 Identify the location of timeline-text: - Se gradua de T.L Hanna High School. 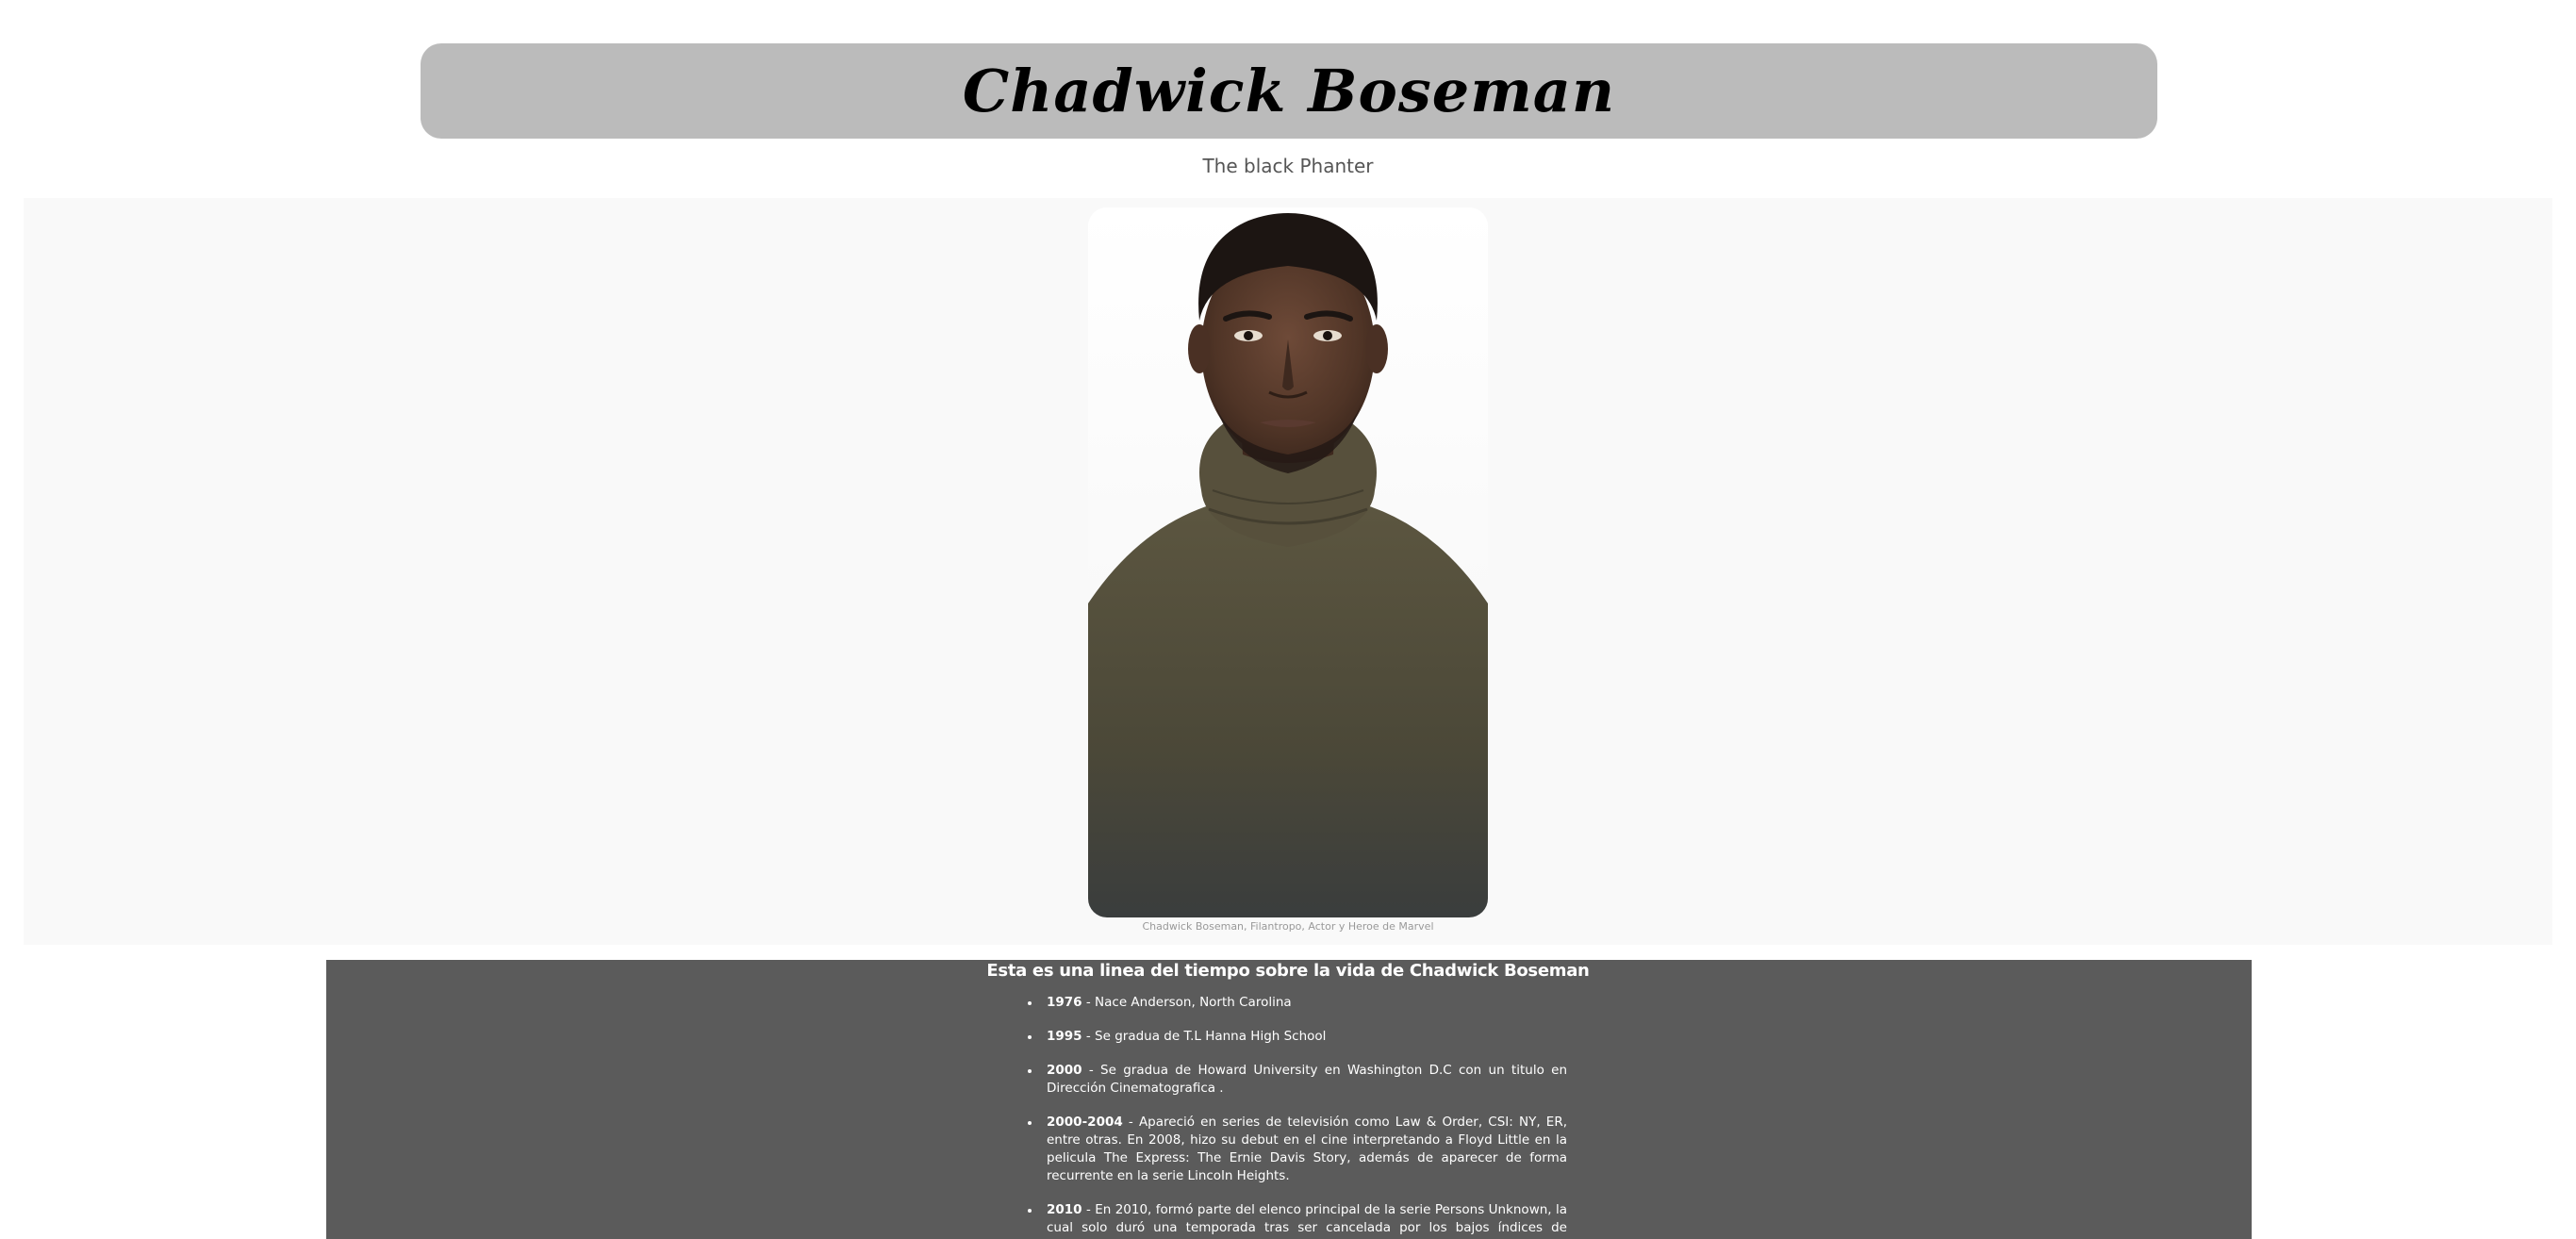
(1204, 1036).